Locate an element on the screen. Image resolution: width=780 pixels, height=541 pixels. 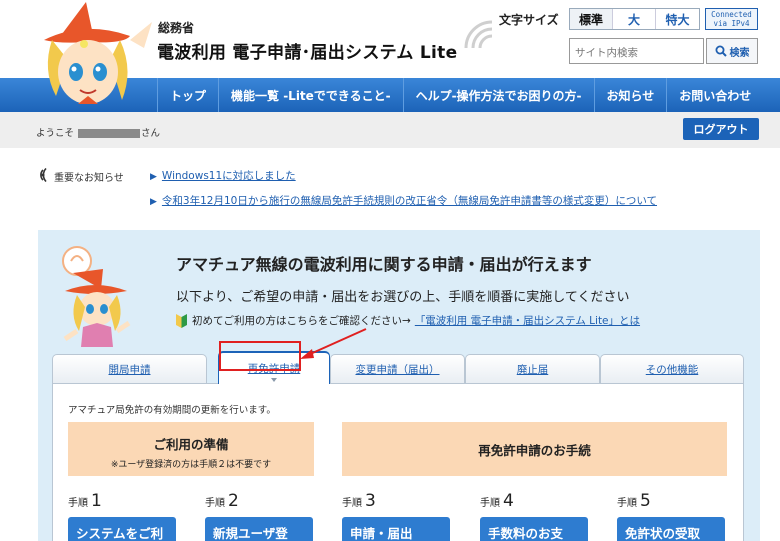
redacted-username is located at coordinates (109, 133).